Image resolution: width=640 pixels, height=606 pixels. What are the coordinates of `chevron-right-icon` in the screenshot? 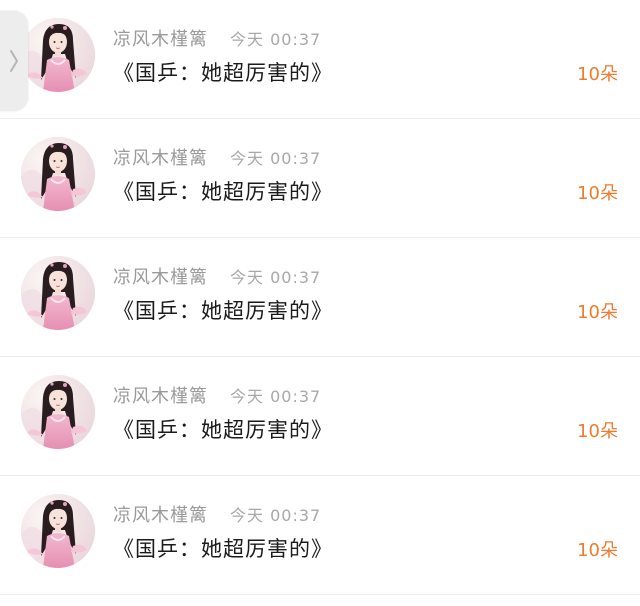 It's located at (14, 61).